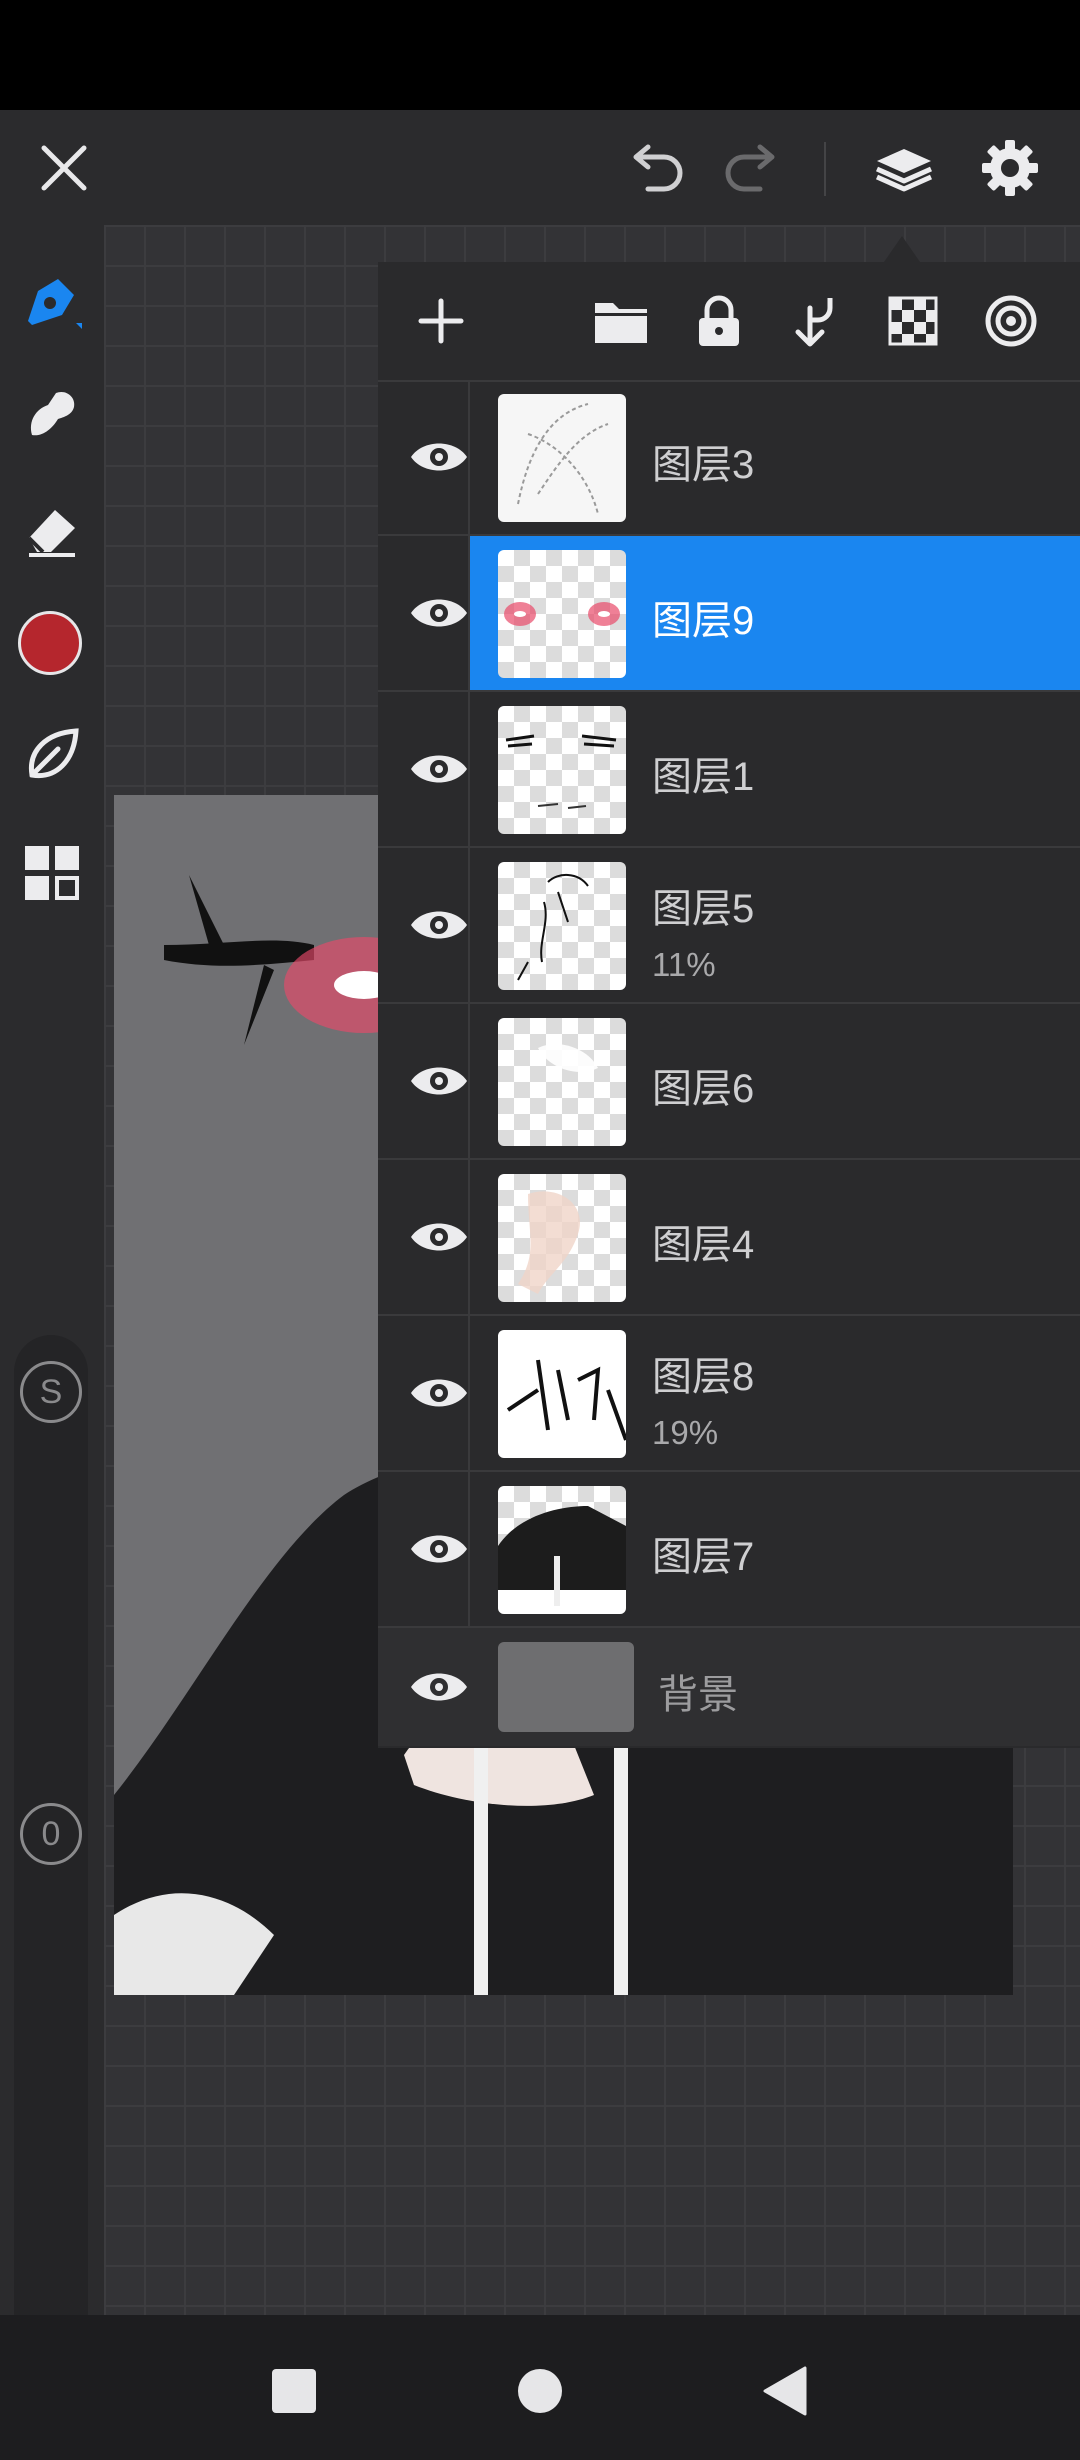  What do you see at coordinates (656, 168) in the screenshot?
I see `undo-icon` at bounding box center [656, 168].